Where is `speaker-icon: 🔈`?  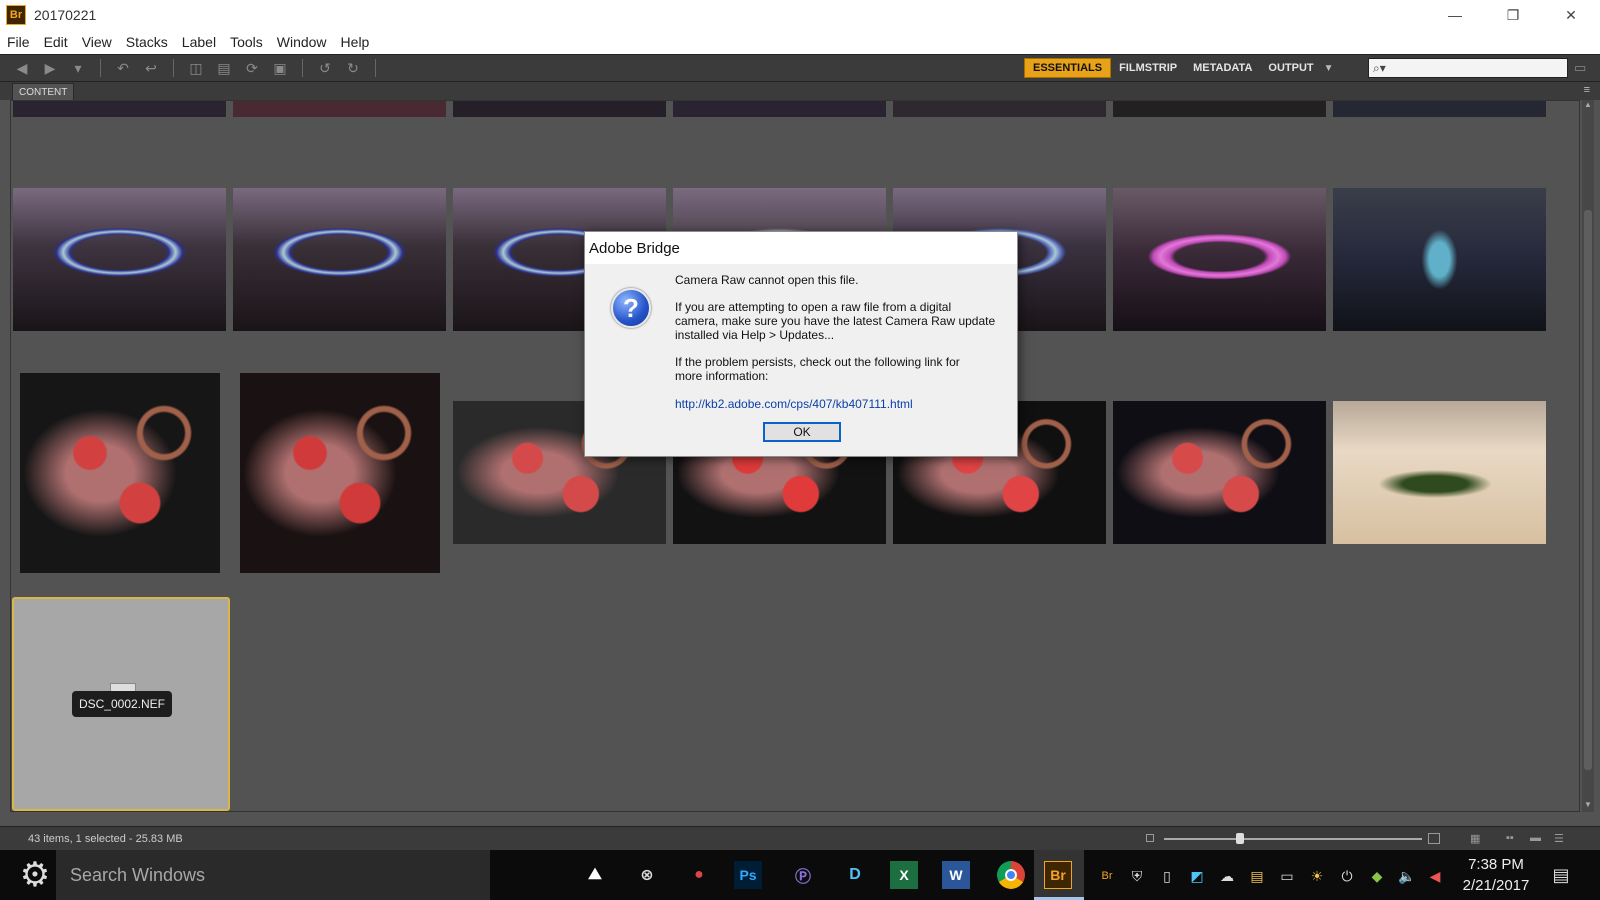
speaker-icon: 🔈 is located at coordinates (1407, 876).